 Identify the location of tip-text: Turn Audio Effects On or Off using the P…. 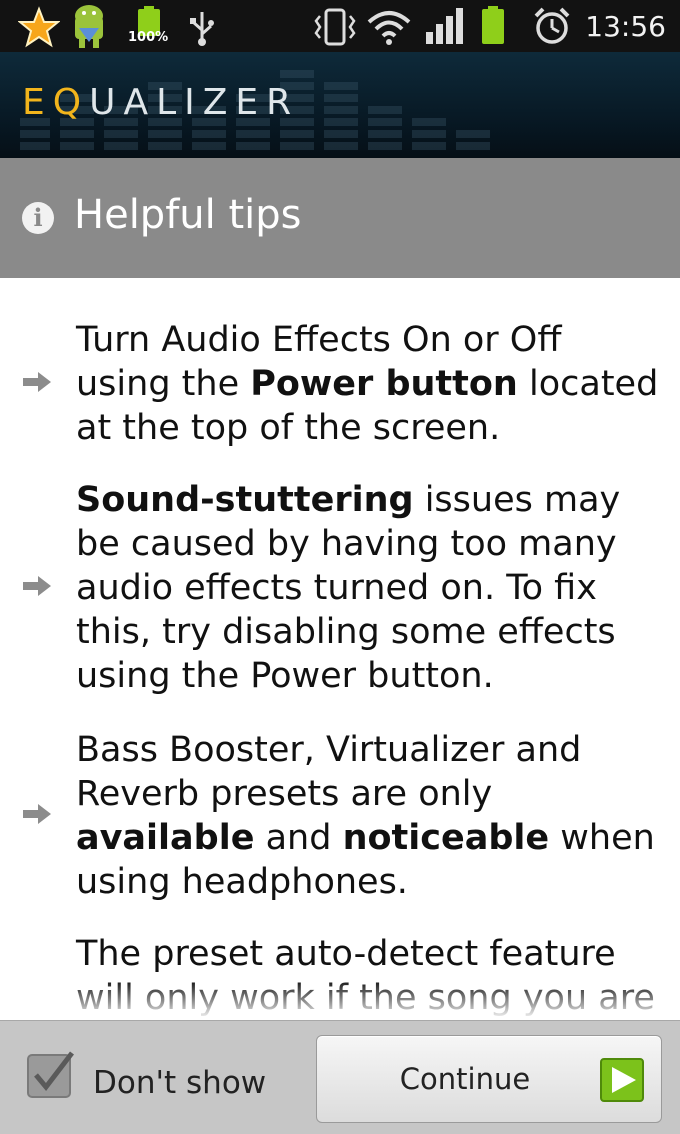
(371, 384).